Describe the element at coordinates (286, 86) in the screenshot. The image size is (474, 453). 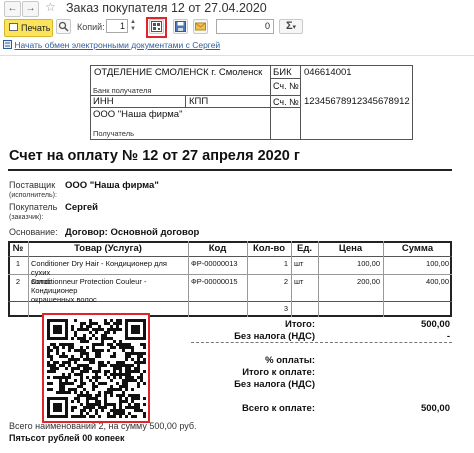
I see `account-label-1: Сч. №` at that location.